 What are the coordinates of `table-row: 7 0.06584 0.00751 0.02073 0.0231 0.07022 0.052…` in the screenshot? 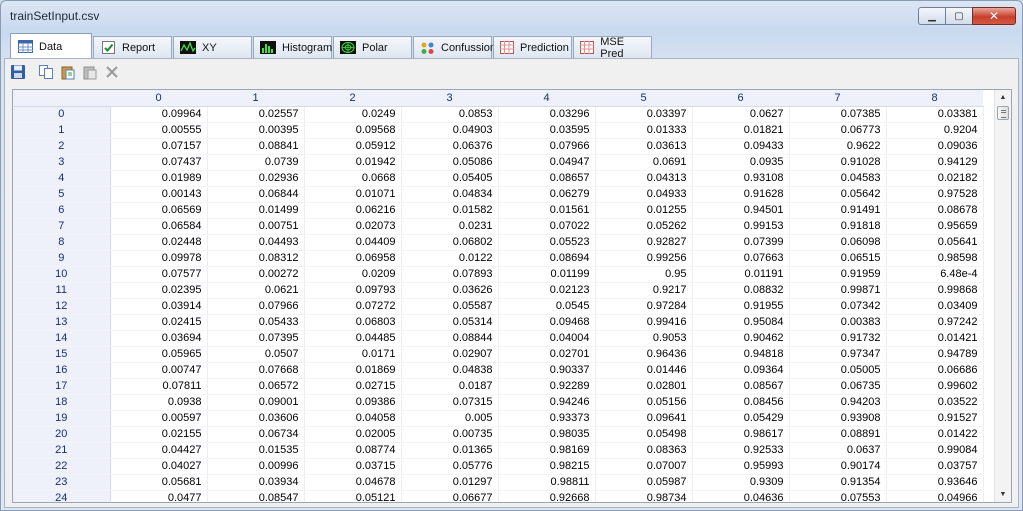 It's located at (498, 226).